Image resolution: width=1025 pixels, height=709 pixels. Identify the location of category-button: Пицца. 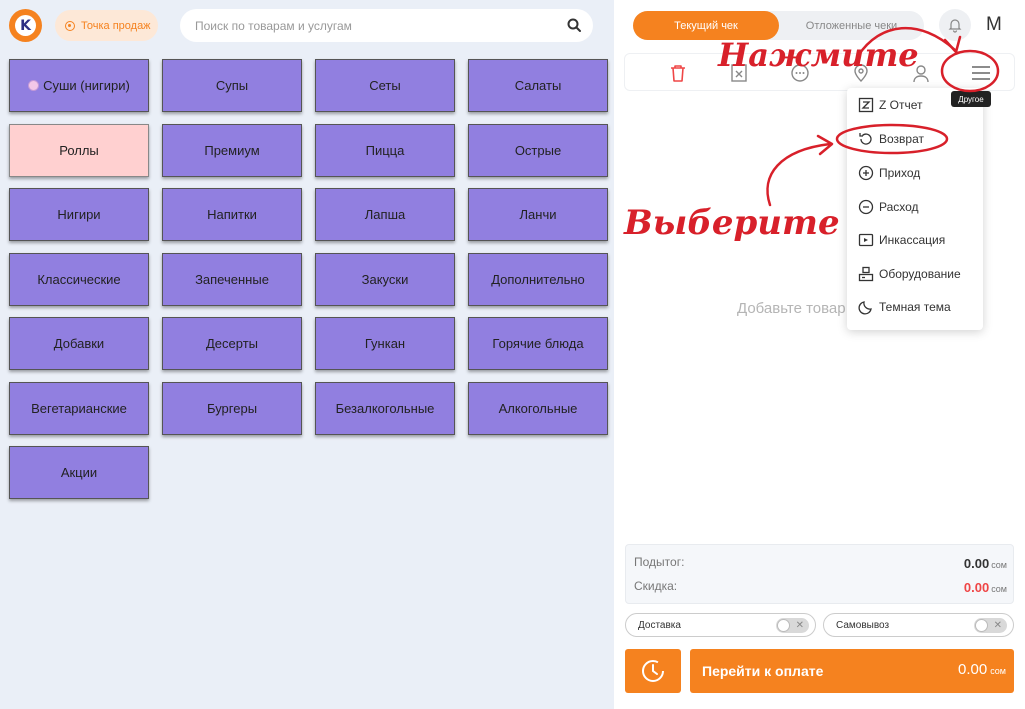
(385, 150).